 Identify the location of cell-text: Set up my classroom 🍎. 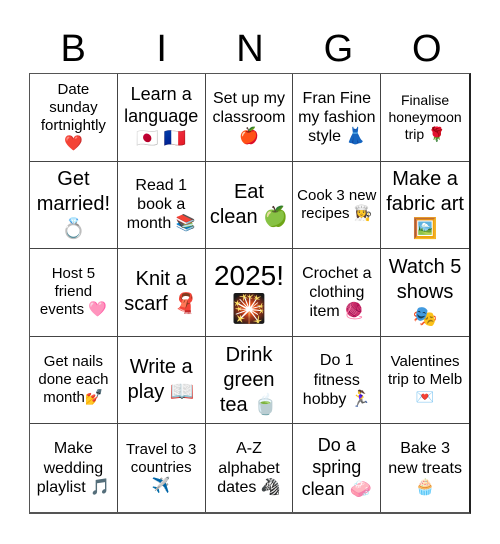
(249, 117).